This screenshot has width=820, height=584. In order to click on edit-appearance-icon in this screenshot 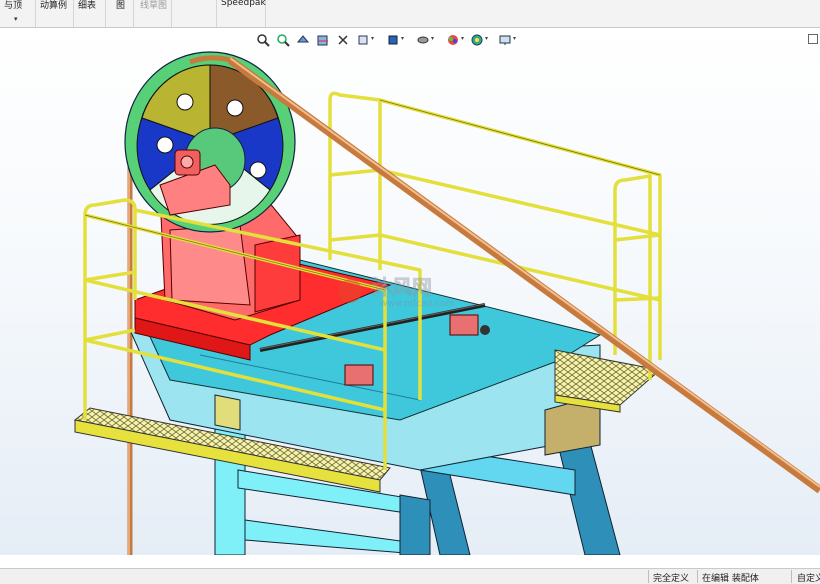, I will do `click(423, 39)`.